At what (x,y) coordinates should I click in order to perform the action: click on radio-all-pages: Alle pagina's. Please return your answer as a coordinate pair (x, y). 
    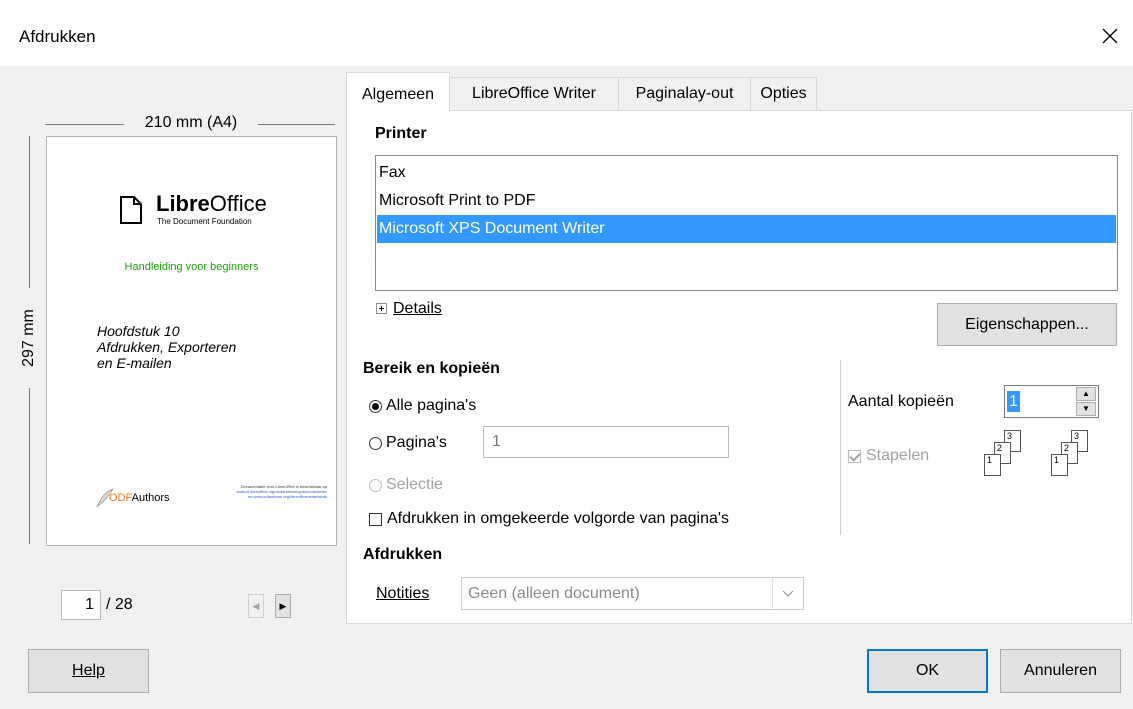
    Looking at the image, I should click on (422, 406).